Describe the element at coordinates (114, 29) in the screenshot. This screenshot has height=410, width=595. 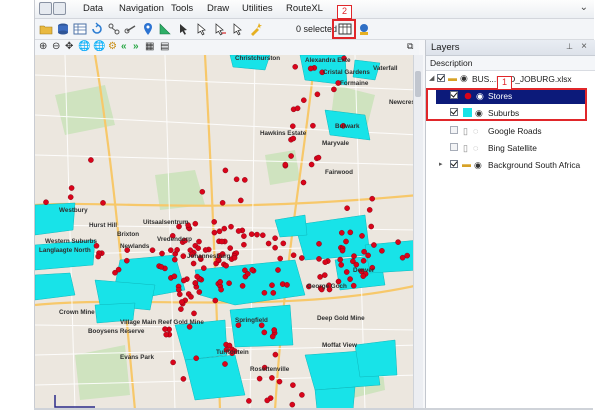
I see `route-icon` at that location.